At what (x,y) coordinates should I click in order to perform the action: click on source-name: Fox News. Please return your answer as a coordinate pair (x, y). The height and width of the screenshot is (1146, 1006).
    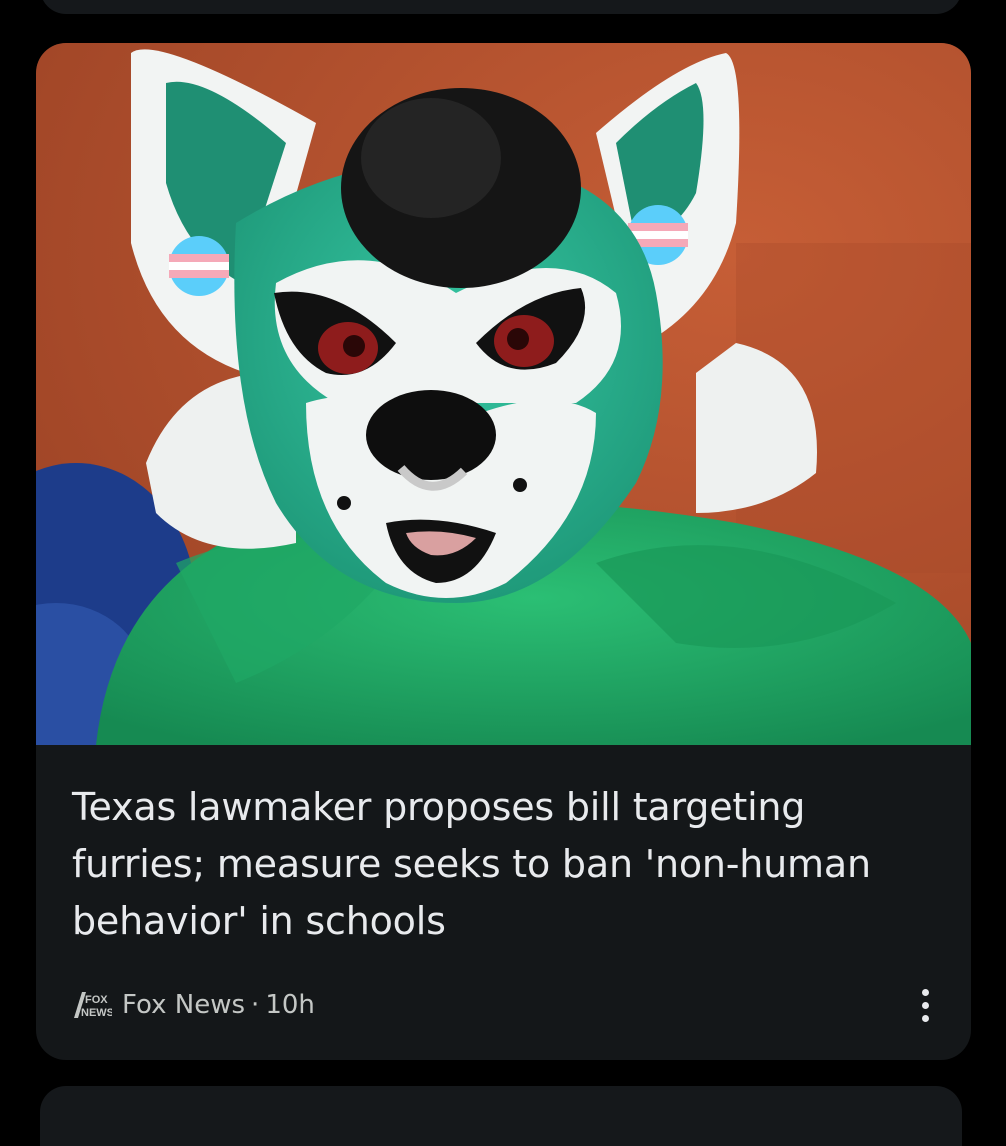
    Looking at the image, I should click on (183, 1005).